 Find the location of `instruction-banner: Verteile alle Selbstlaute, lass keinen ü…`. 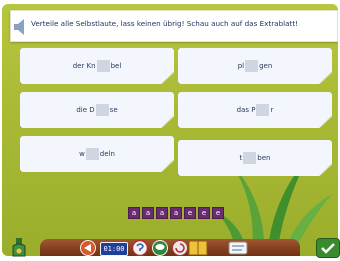

instruction-banner: Verteile alle Selbstlaute, lass keinen ü… is located at coordinates (174, 26).